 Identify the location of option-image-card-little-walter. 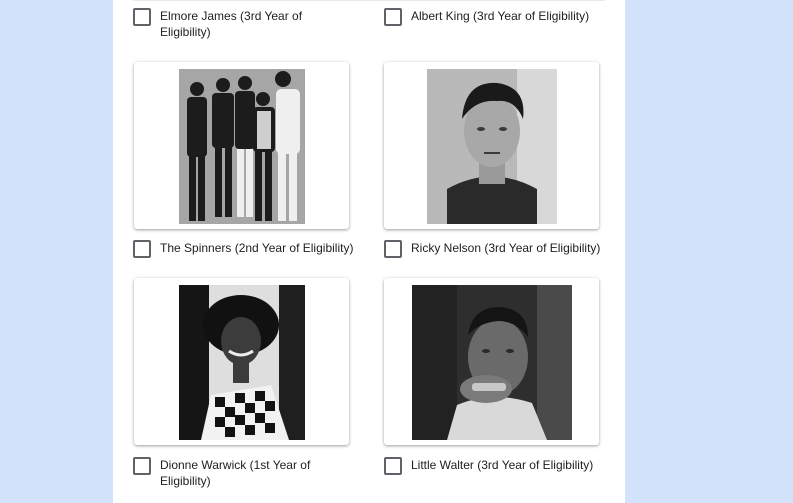
(491, 361).